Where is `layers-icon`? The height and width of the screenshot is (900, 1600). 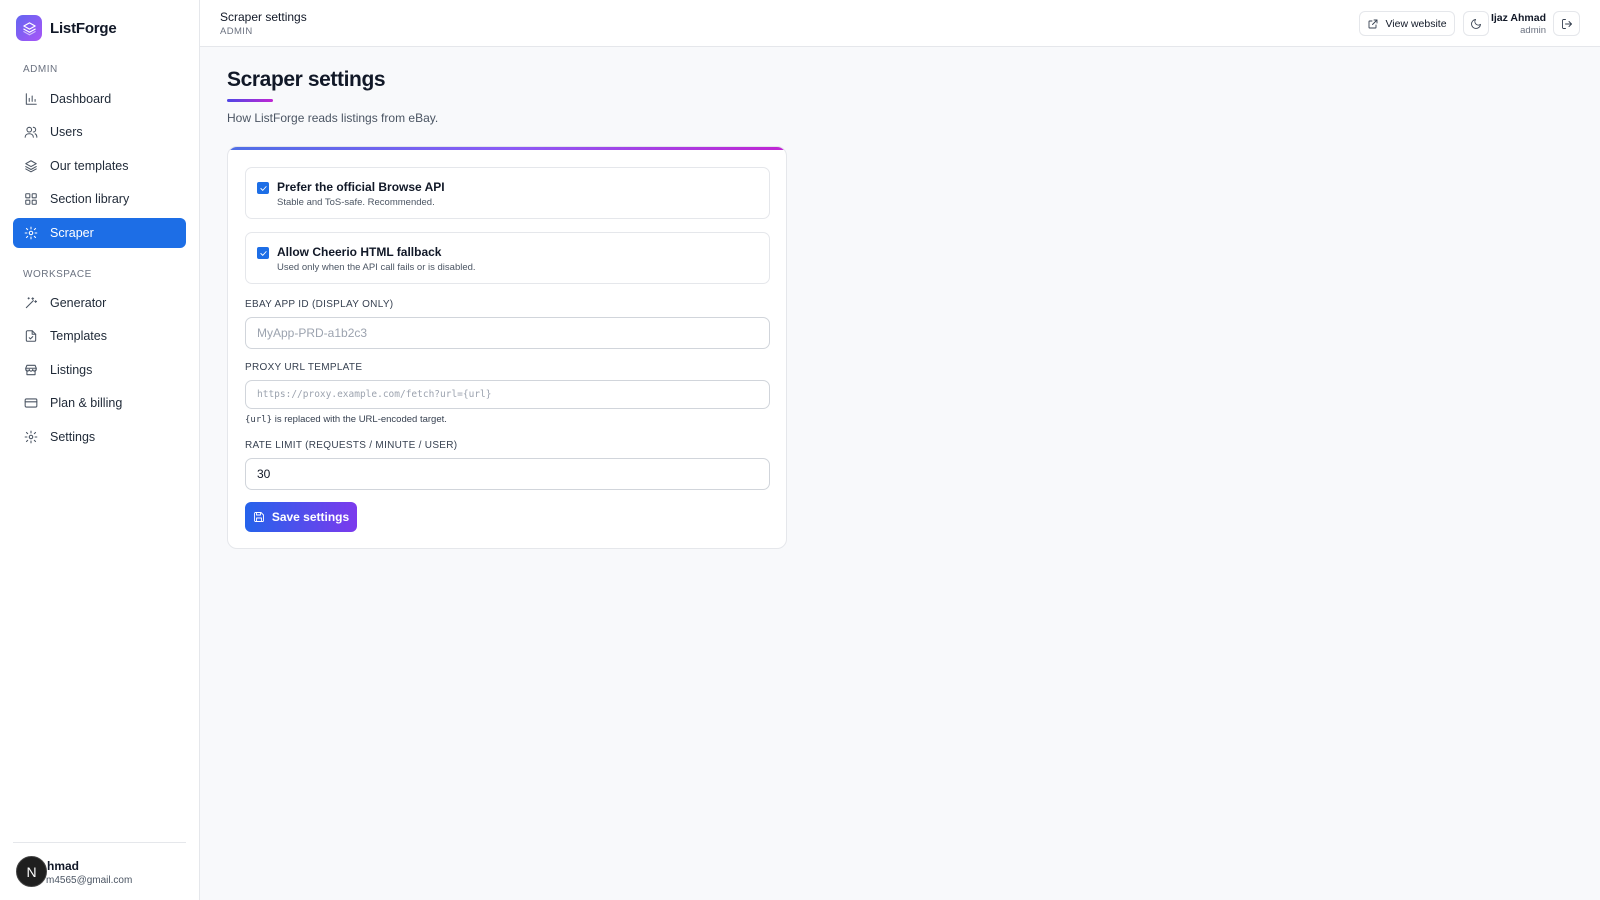 layers-icon is located at coordinates (31, 166).